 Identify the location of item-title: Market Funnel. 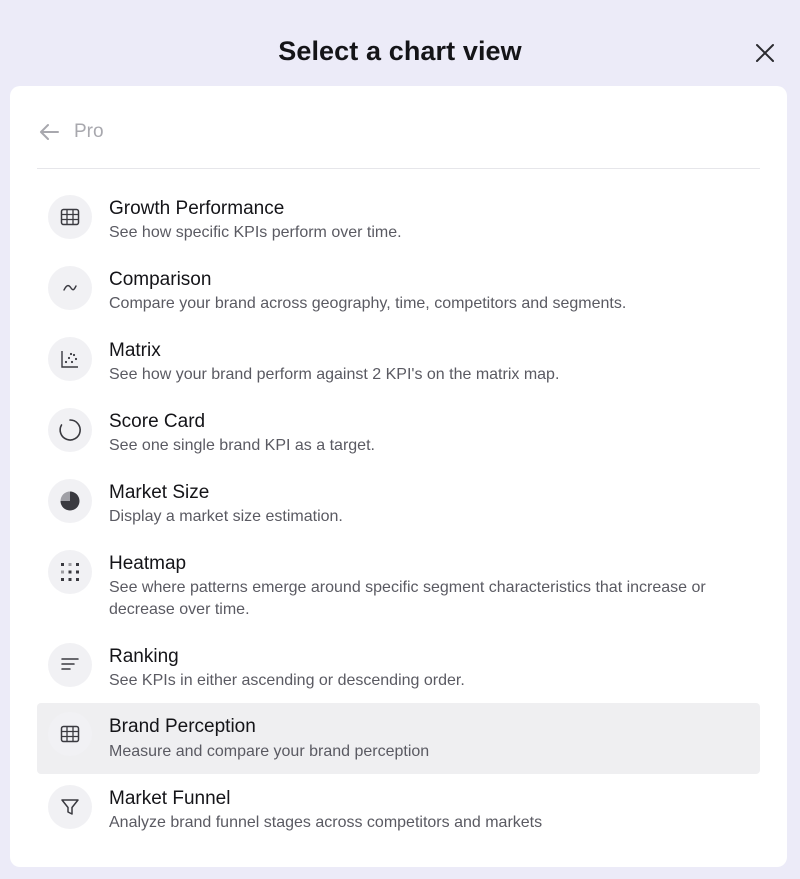
(170, 798).